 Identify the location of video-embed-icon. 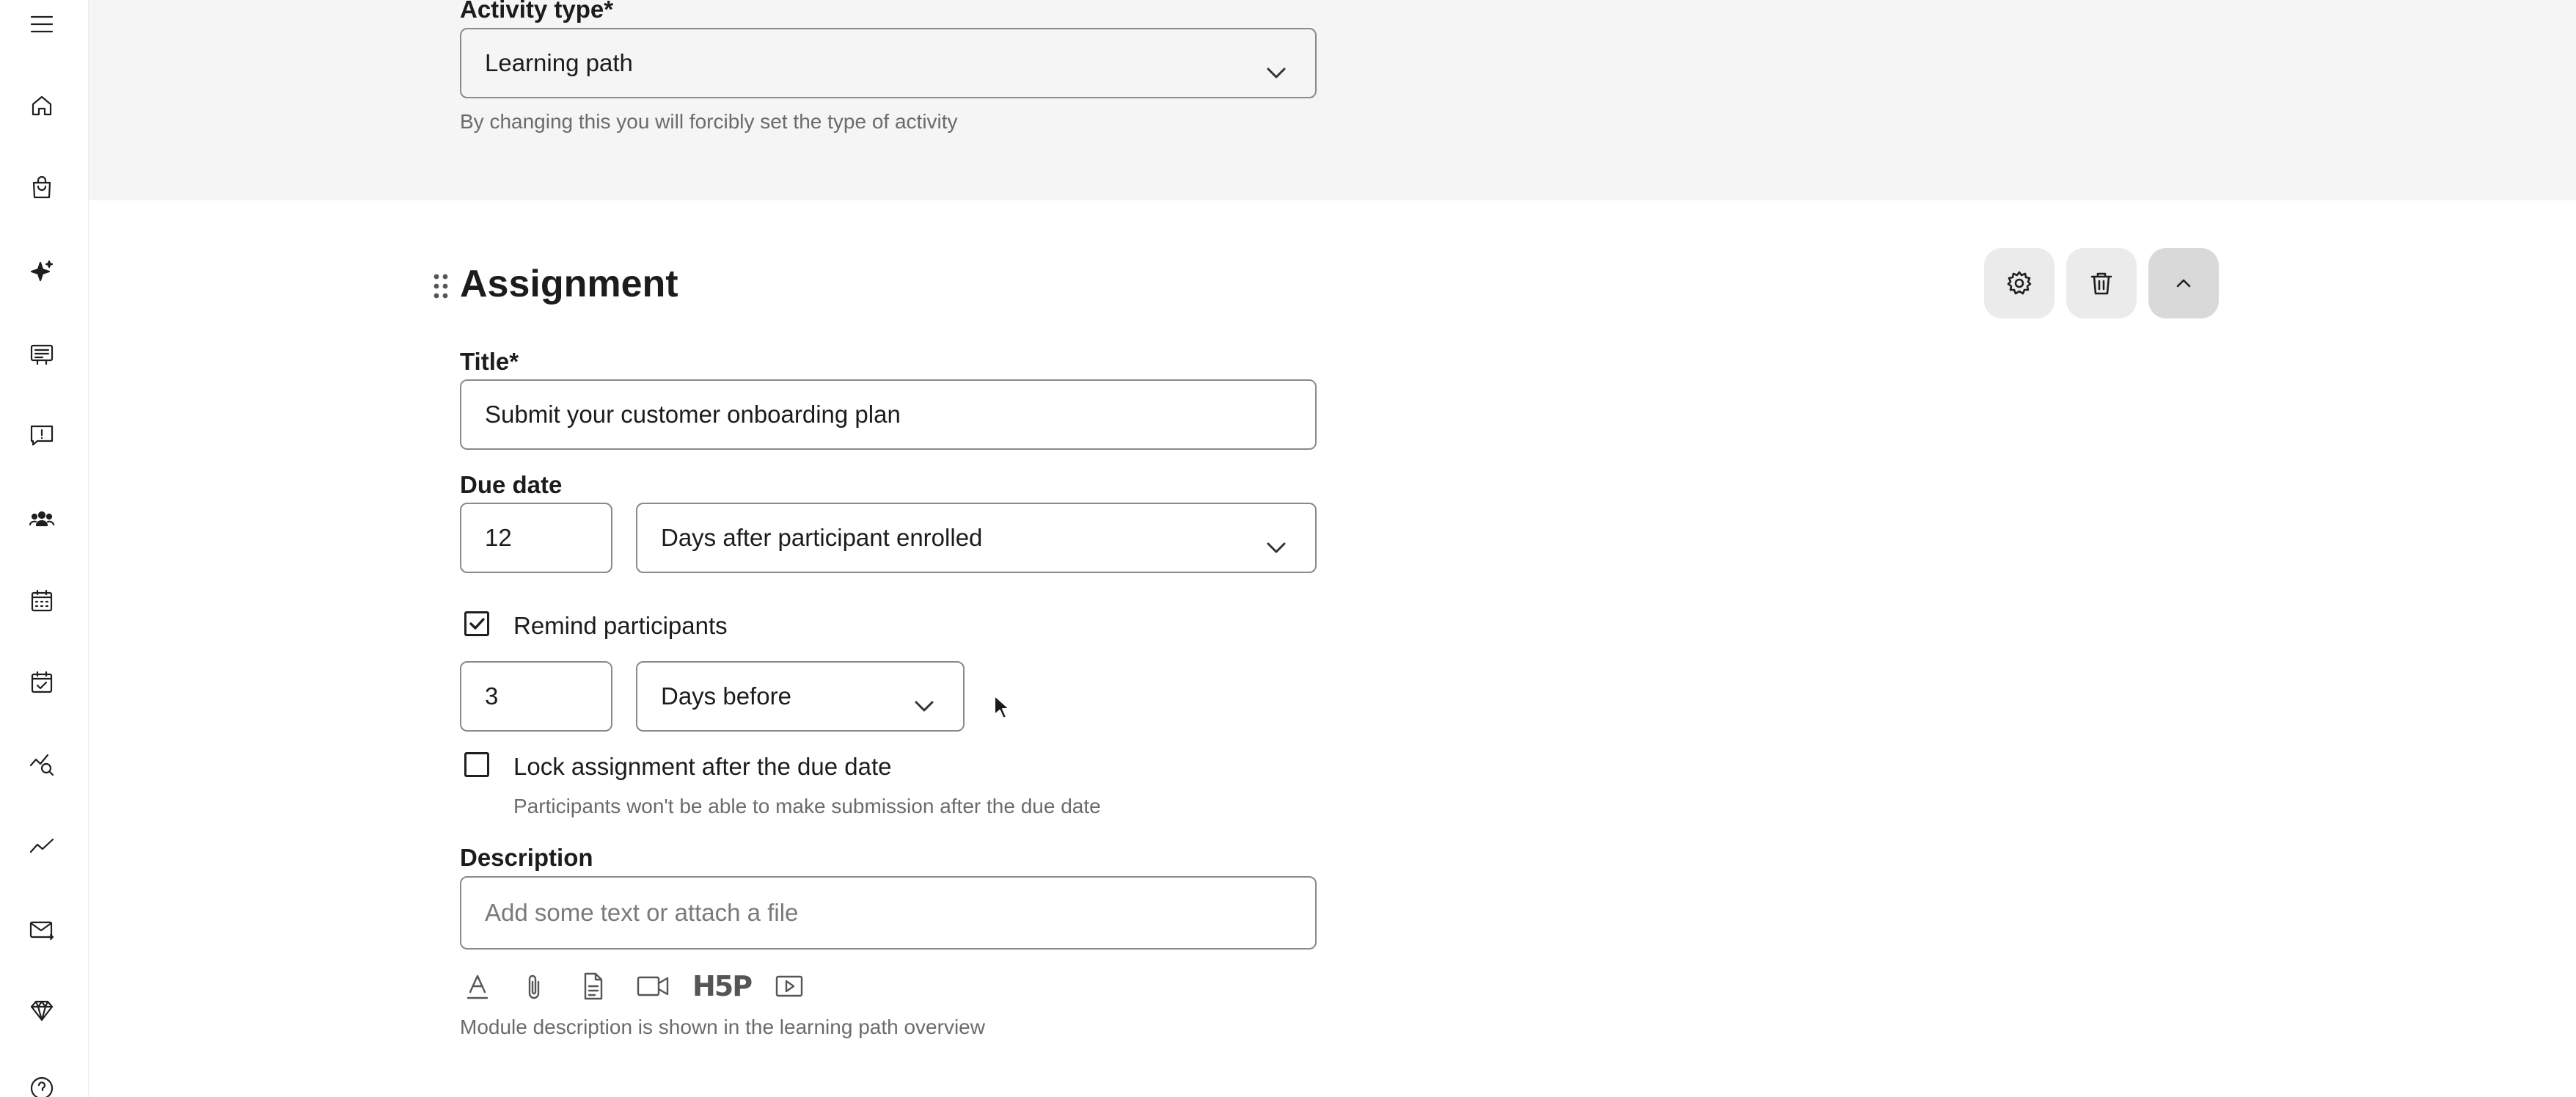
(789, 986).